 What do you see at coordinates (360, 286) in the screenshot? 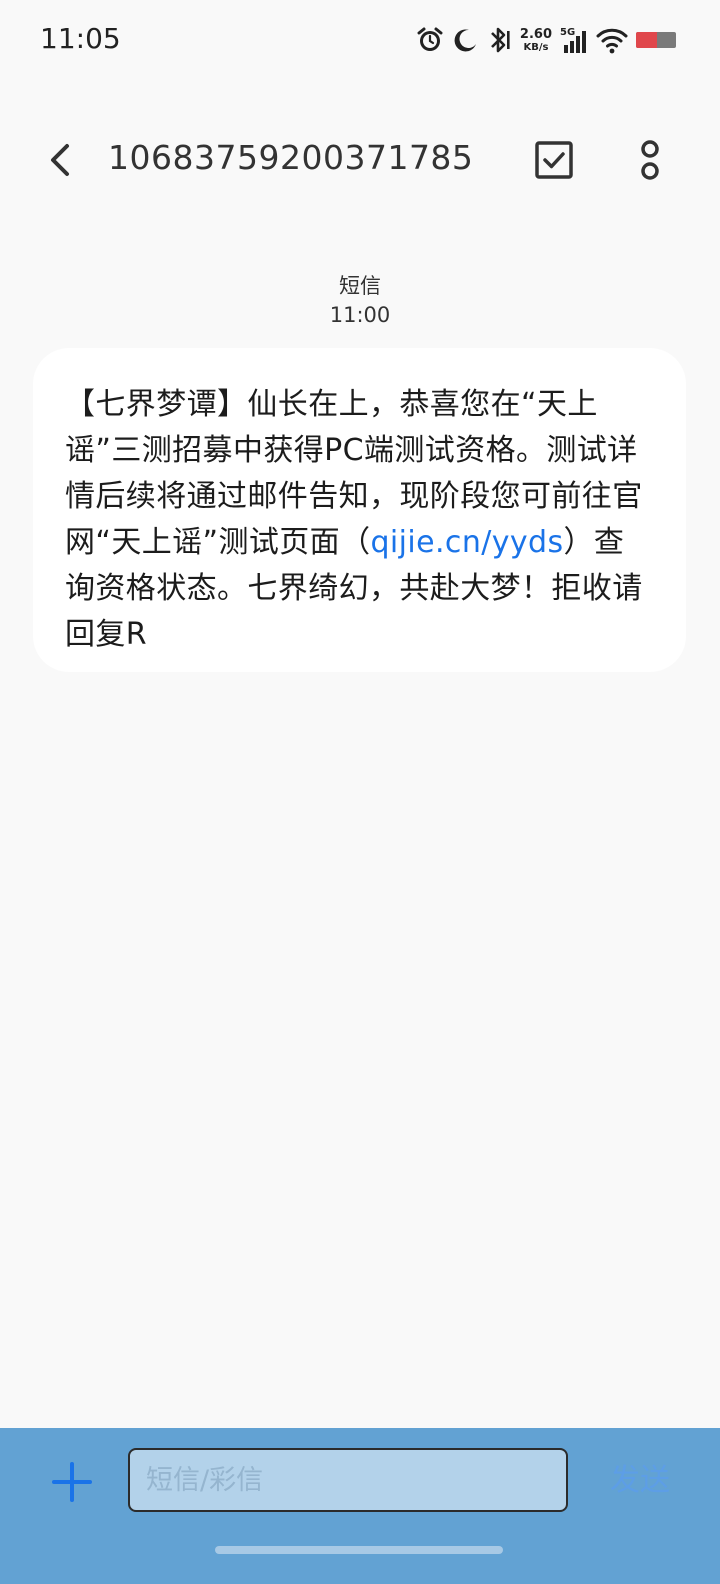
I see `message-channel: 短信` at bounding box center [360, 286].